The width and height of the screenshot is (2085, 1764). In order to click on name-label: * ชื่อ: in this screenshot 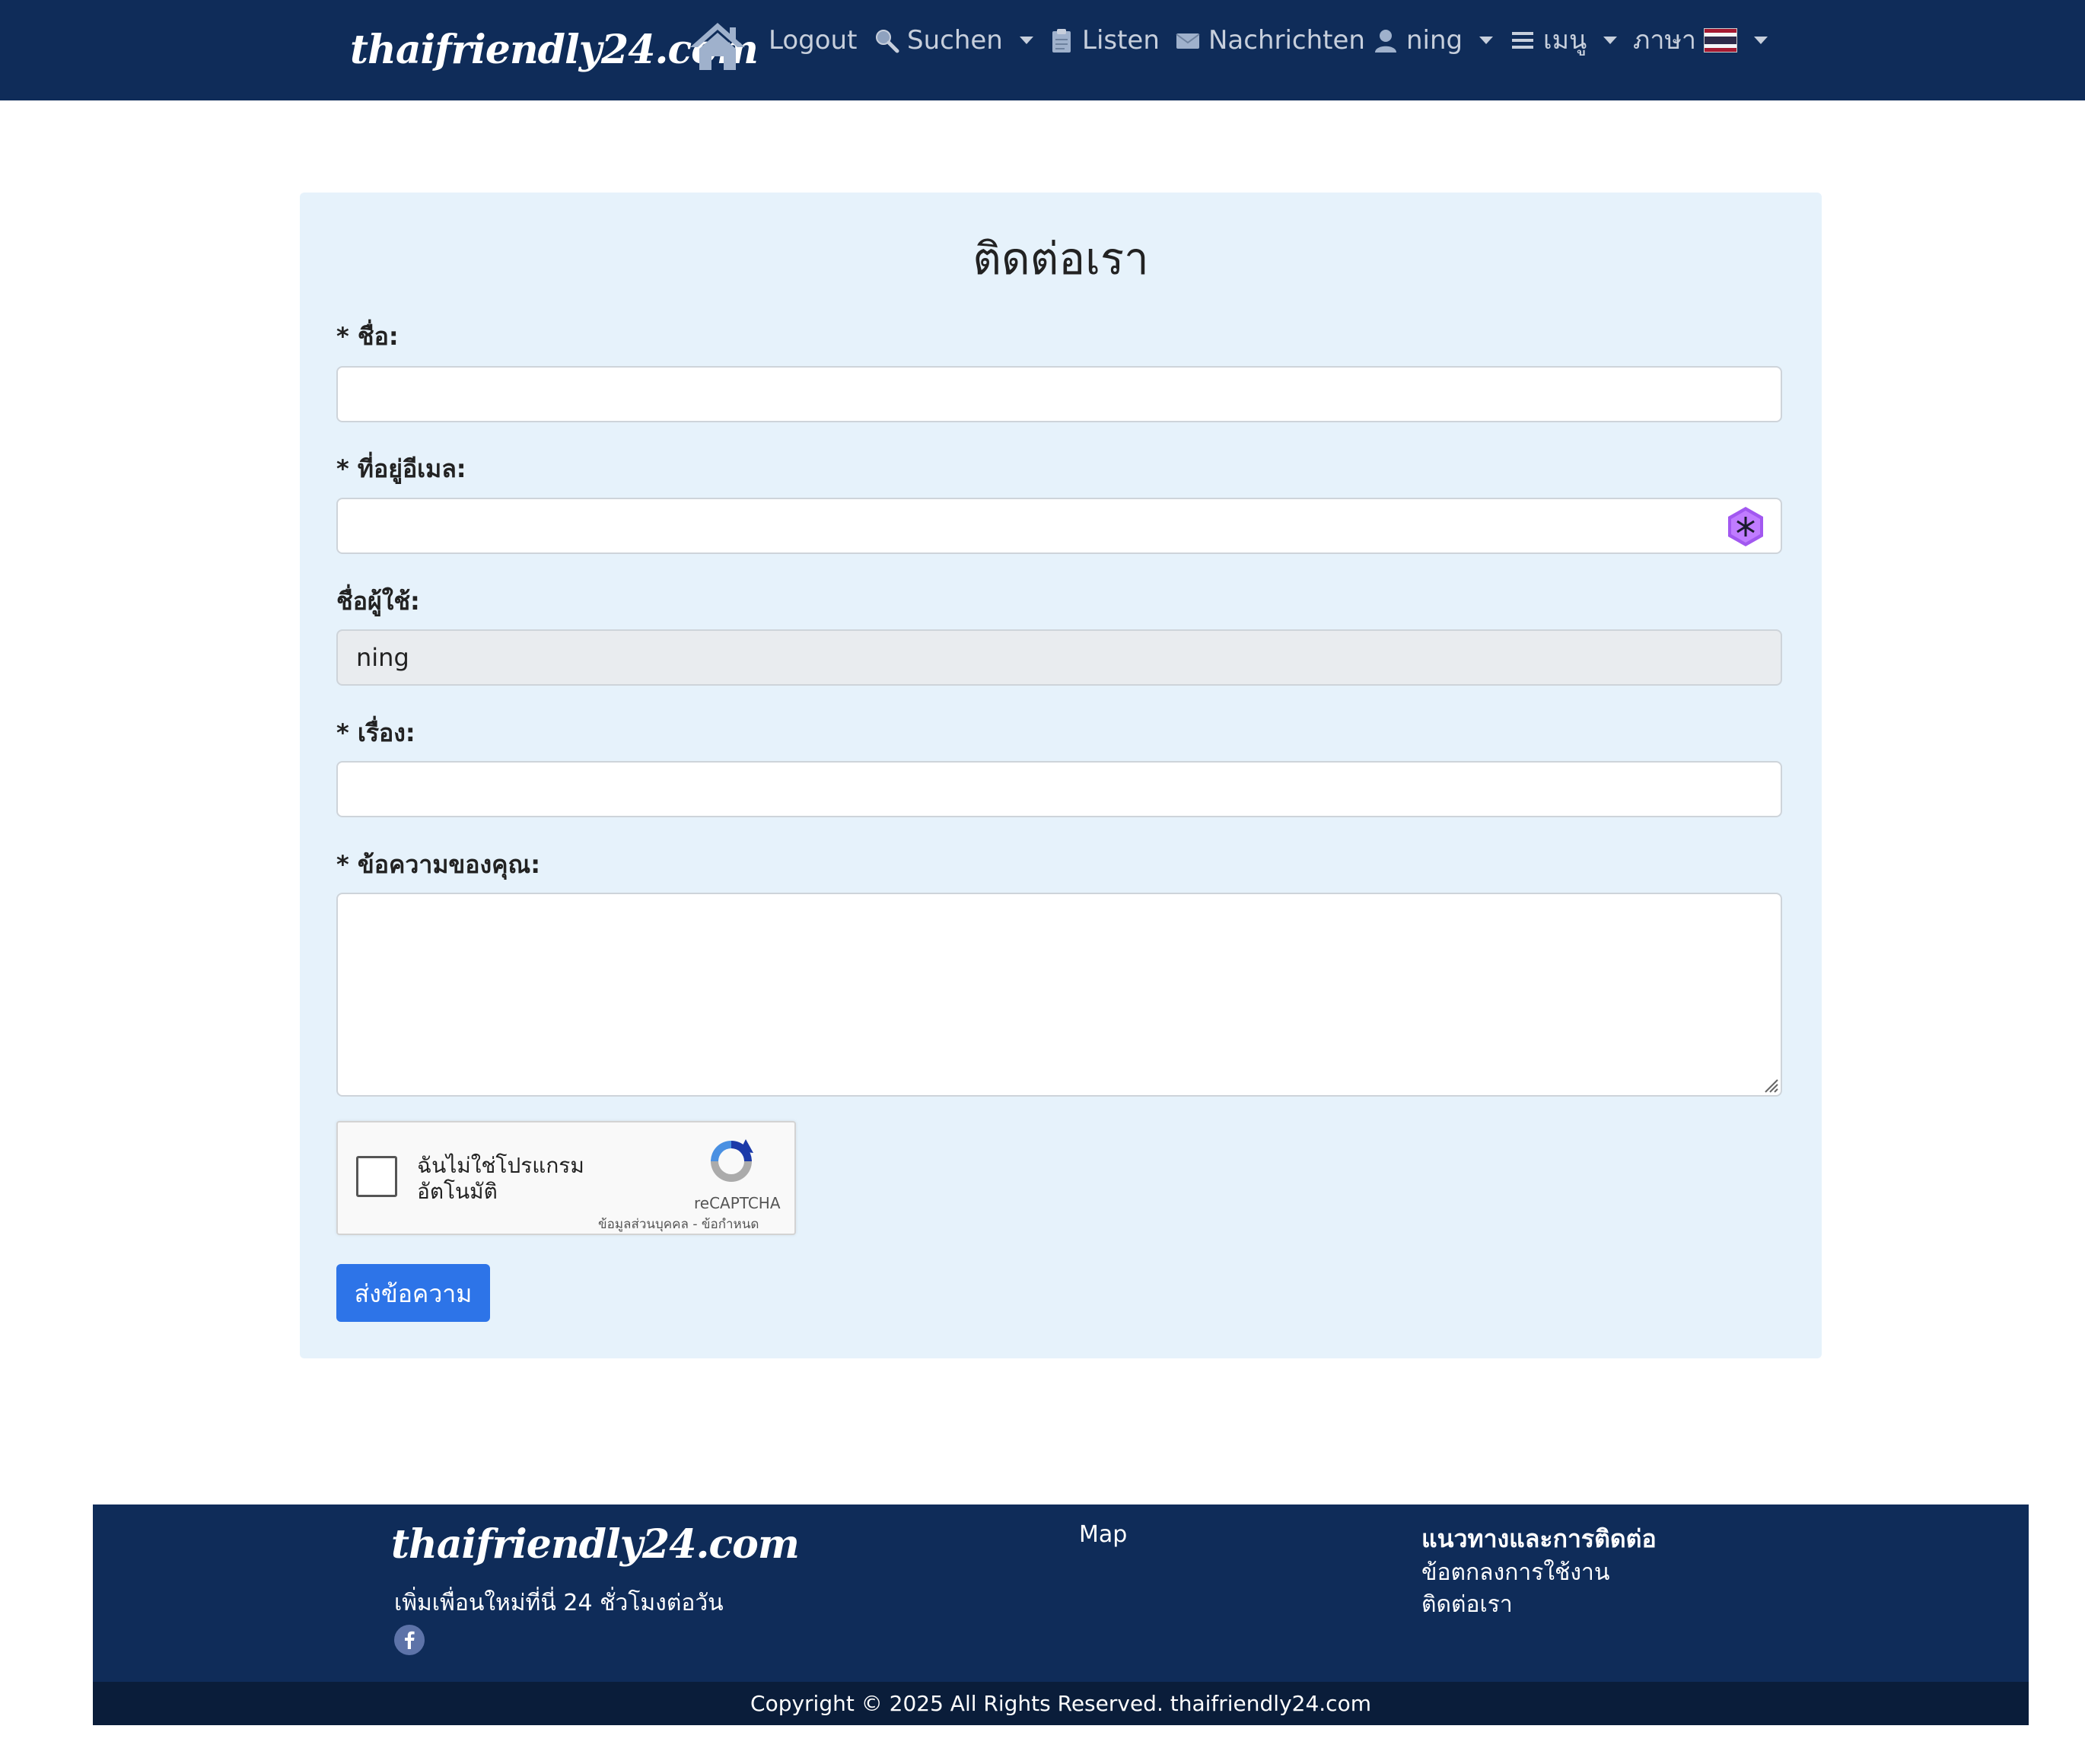, I will do `click(368, 336)`.